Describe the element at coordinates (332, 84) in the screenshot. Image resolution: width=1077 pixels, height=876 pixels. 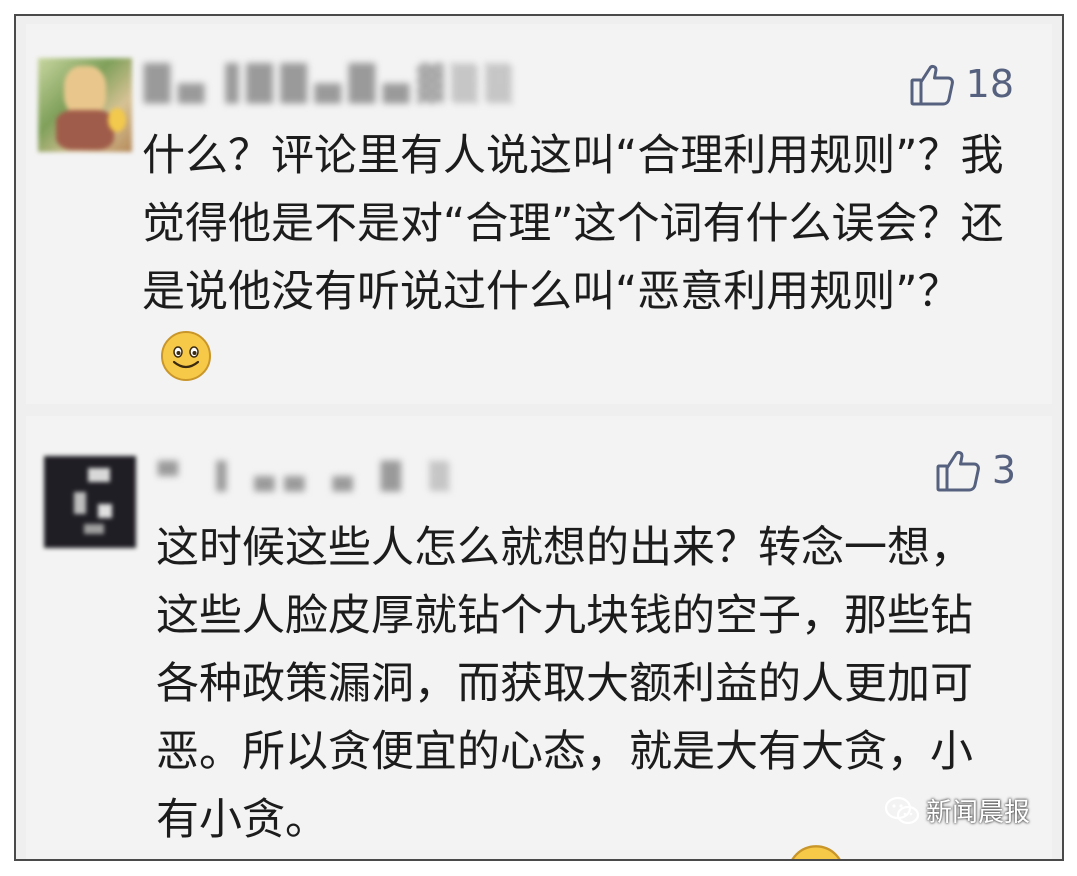
I see `username: █▄▐██▄█▄▓▒▒` at that location.